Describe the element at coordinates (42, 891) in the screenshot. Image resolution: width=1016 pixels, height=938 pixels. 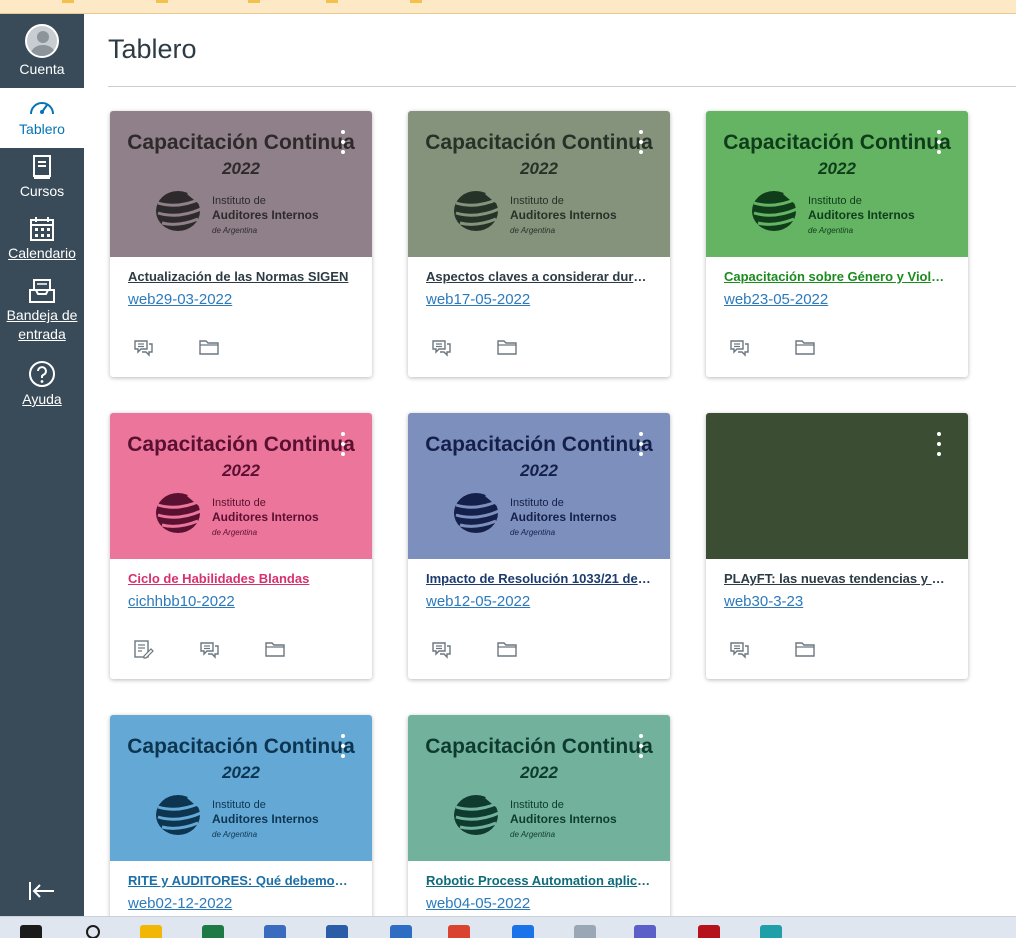
I see `collapse-sidebar-icon` at that location.